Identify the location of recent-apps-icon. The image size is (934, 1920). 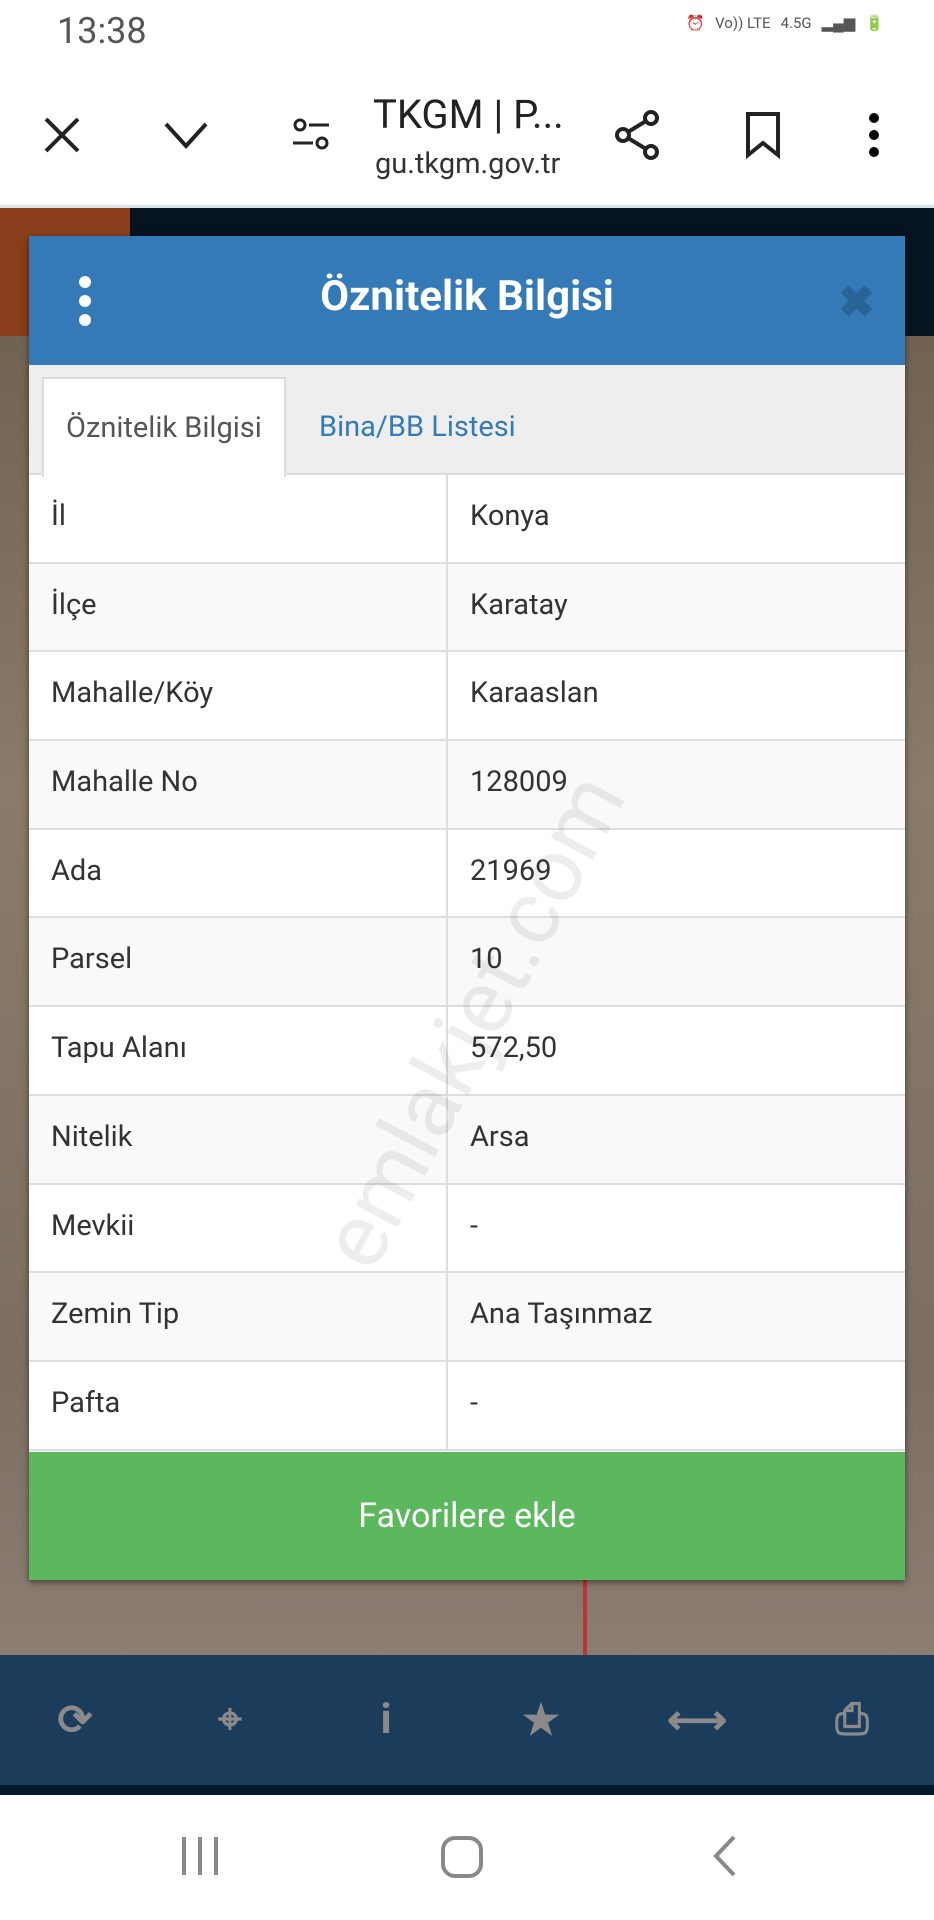
(200, 1858).